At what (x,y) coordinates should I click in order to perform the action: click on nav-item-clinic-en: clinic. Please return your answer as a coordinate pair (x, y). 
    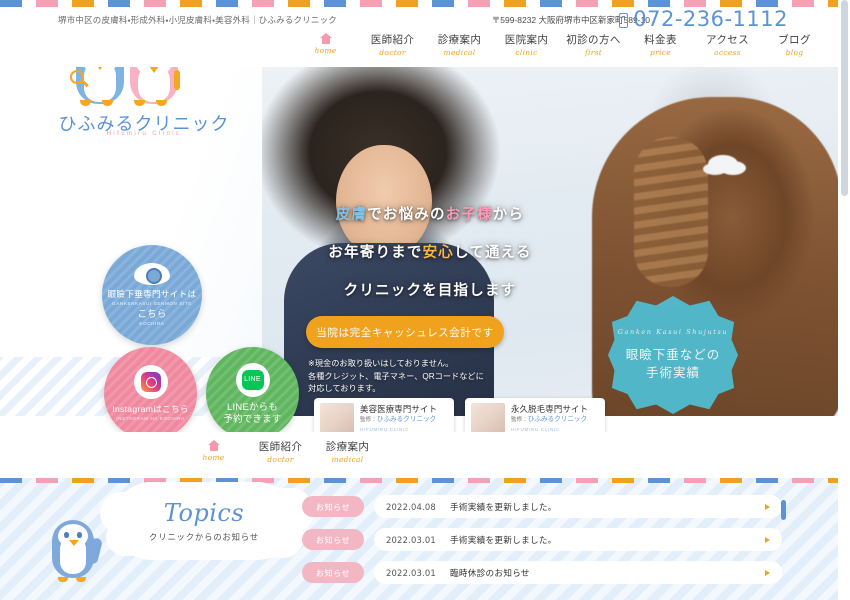
    Looking at the image, I should click on (526, 52).